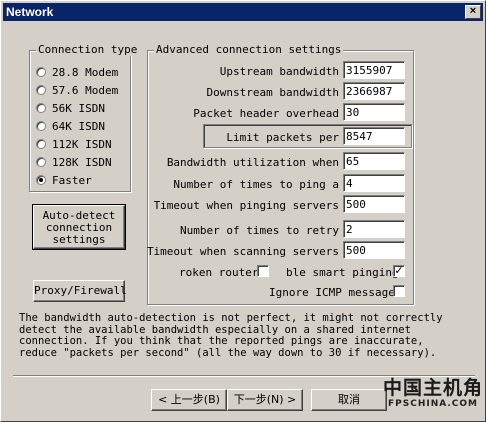  I want to click on broken-router-label: roken router, so click(219, 272).